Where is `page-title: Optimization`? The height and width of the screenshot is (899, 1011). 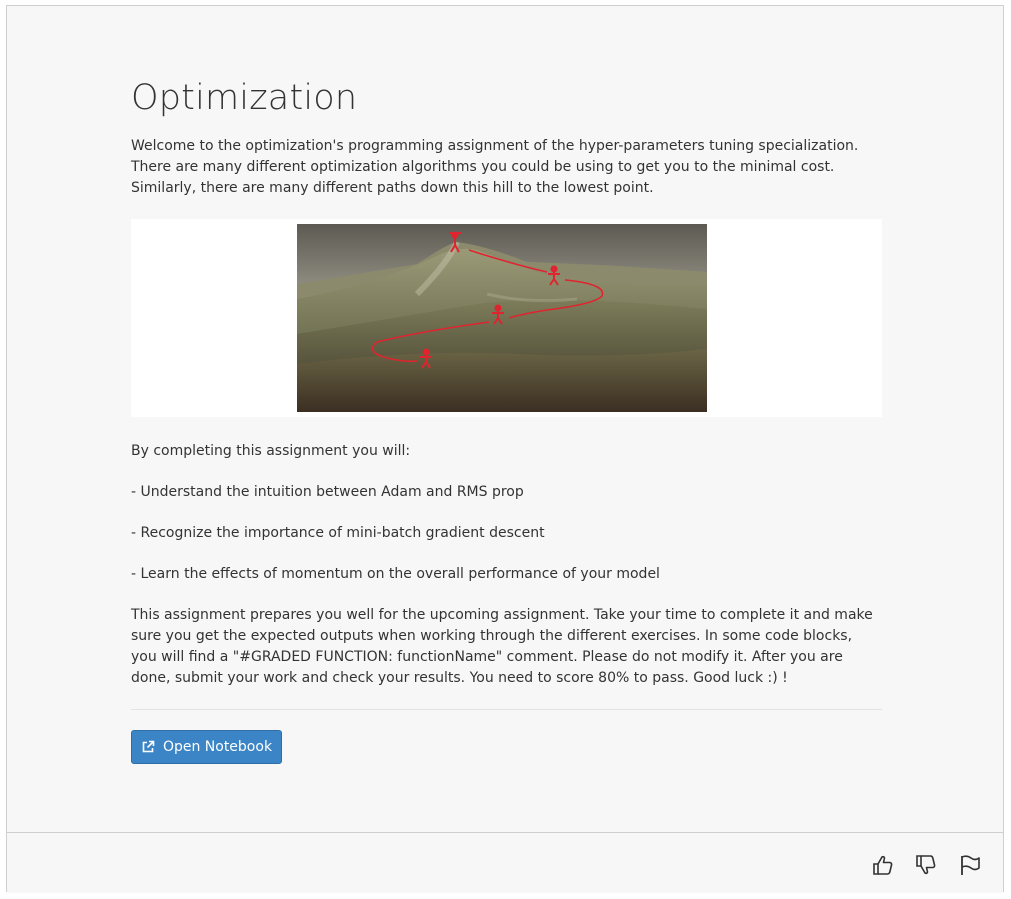 page-title: Optimization is located at coordinates (244, 98).